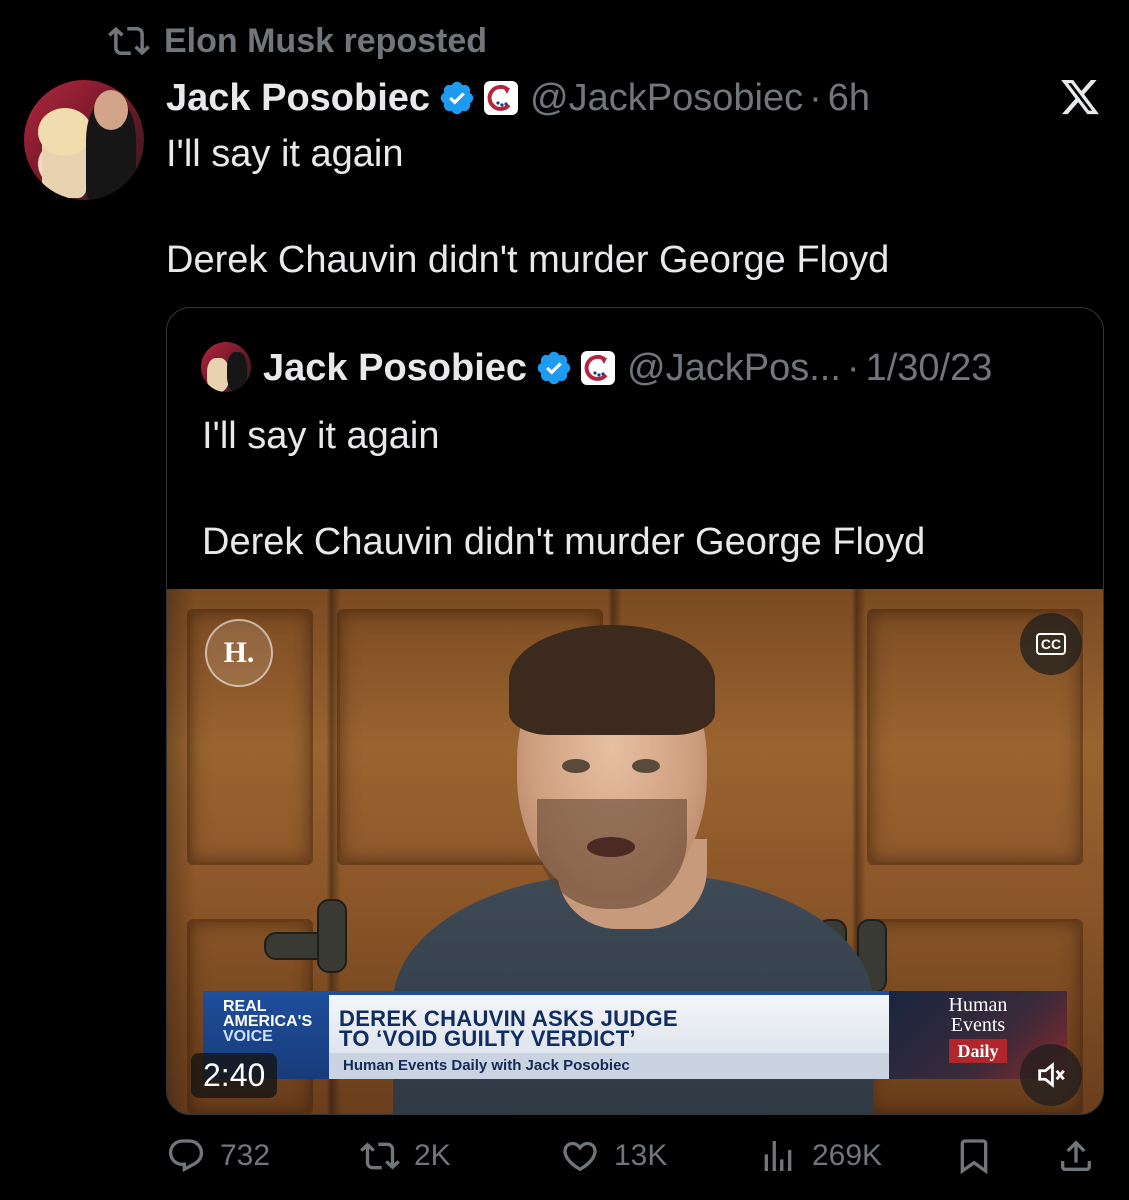  I want to click on reply-icon, so click(186, 1156).